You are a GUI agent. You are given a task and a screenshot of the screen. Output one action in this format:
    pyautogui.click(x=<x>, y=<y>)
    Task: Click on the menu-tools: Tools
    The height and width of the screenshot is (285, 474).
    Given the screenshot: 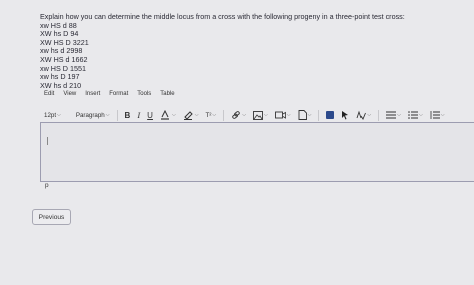 What is the action you would take?
    pyautogui.click(x=144, y=94)
    